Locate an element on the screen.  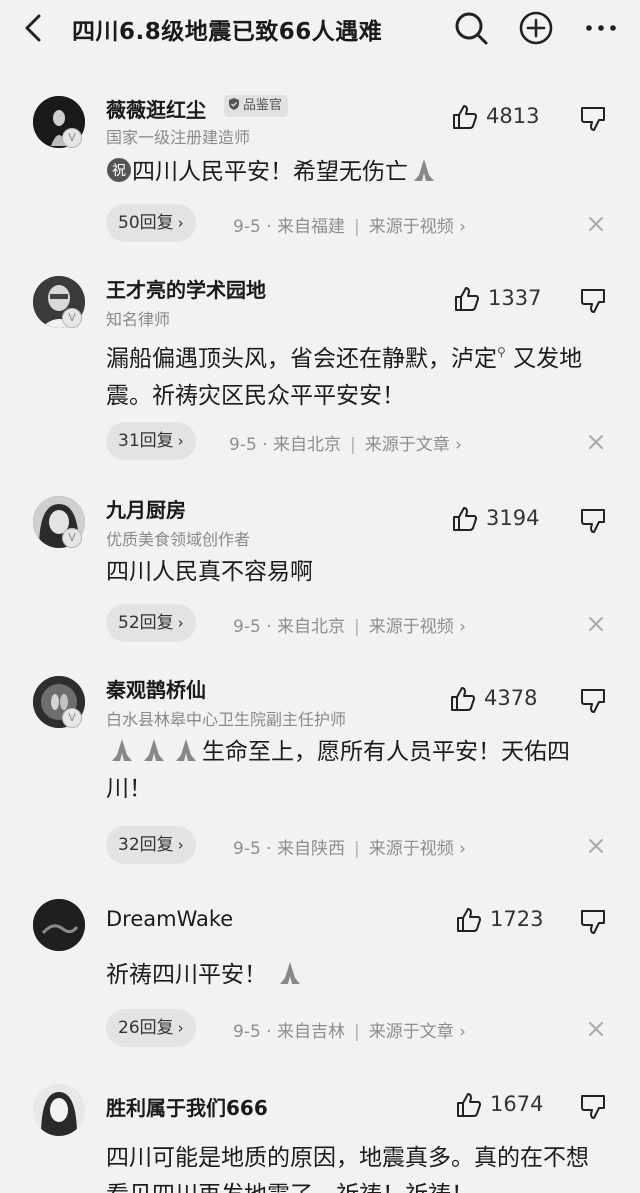
top-bar: 四川6.8级地震已致66人遇难 is located at coordinates (320, 28).